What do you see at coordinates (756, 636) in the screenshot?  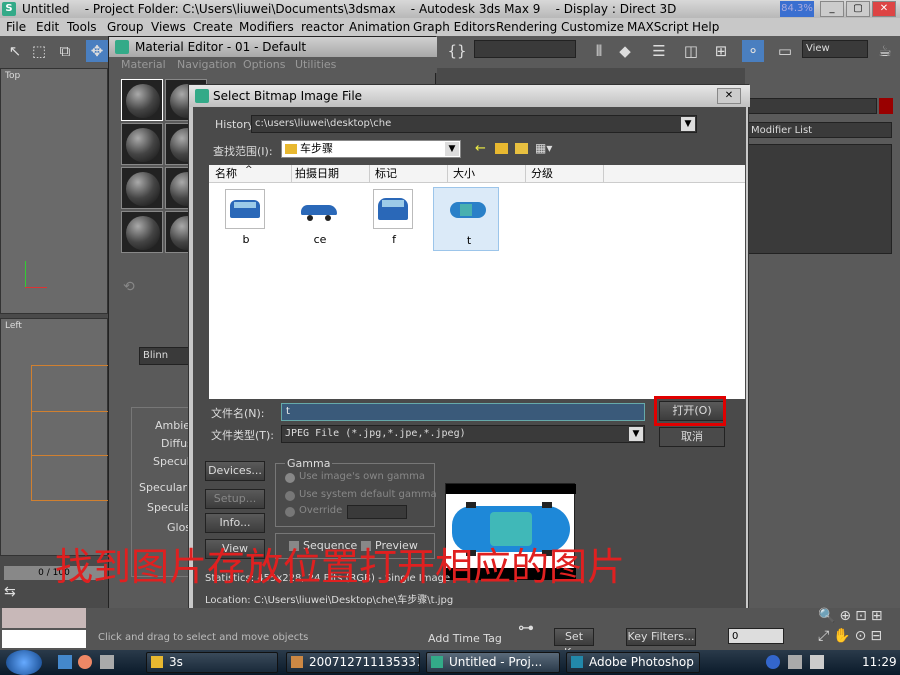 I see `current-frame-field: 0` at bounding box center [756, 636].